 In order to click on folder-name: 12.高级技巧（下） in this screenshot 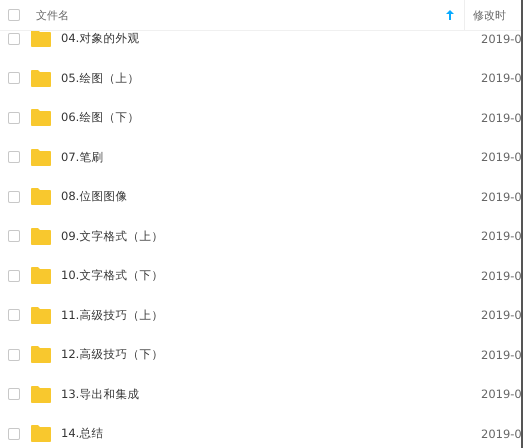, I will do `click(271, 354)`.